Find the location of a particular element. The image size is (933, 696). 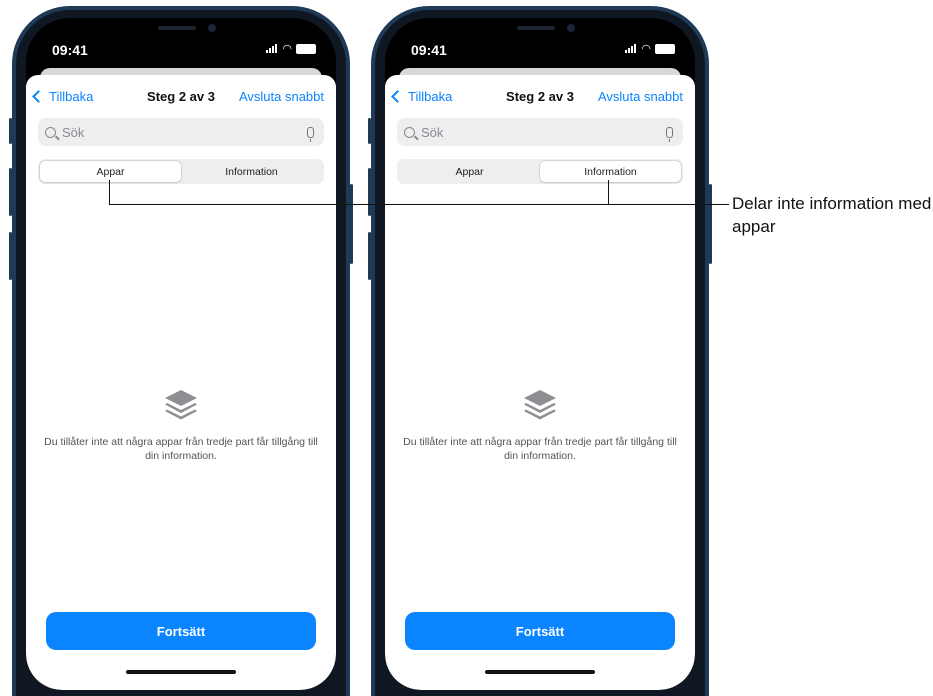

callout-text: Delar inte information med appar is located at coordinates (832, 215).